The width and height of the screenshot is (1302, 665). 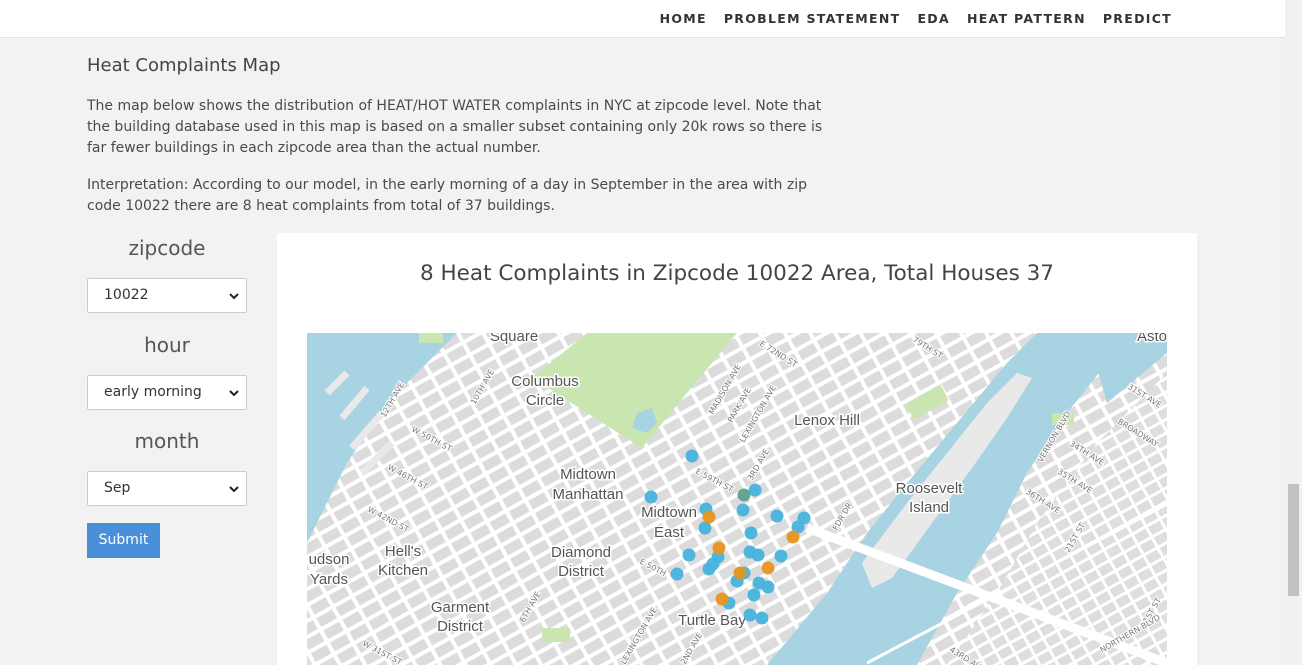 What do you see at coordinates (514, 339) in the screenshot?
I see `place-label: Square` at bounding box center [514, 339].